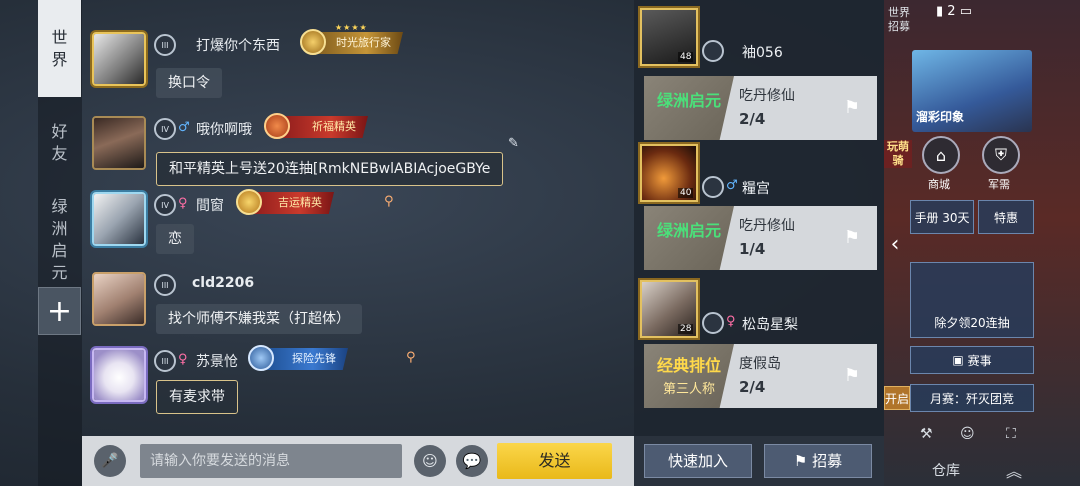 This screenshot has width=1080, height=486. I want to click on tab-world-label: 世界, so click(59, 48).